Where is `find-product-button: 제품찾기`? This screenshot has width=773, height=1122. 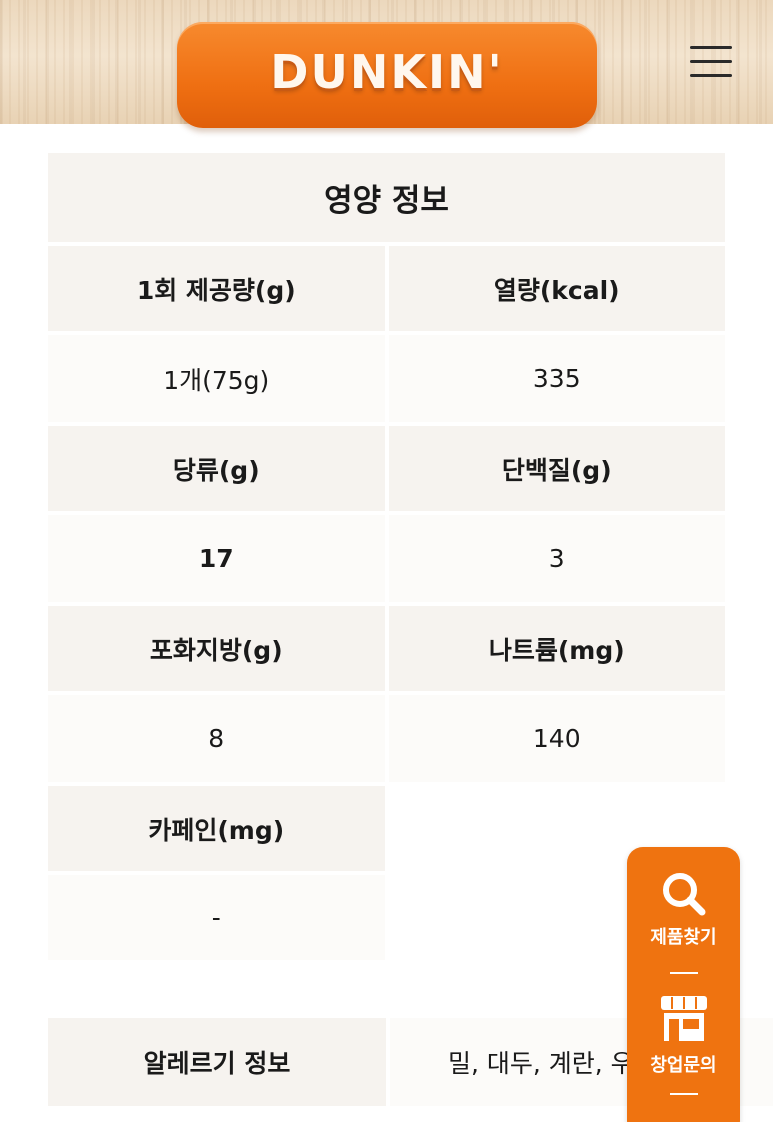 find-product-button: 제품찾기 is located at coordinates (683, 910).